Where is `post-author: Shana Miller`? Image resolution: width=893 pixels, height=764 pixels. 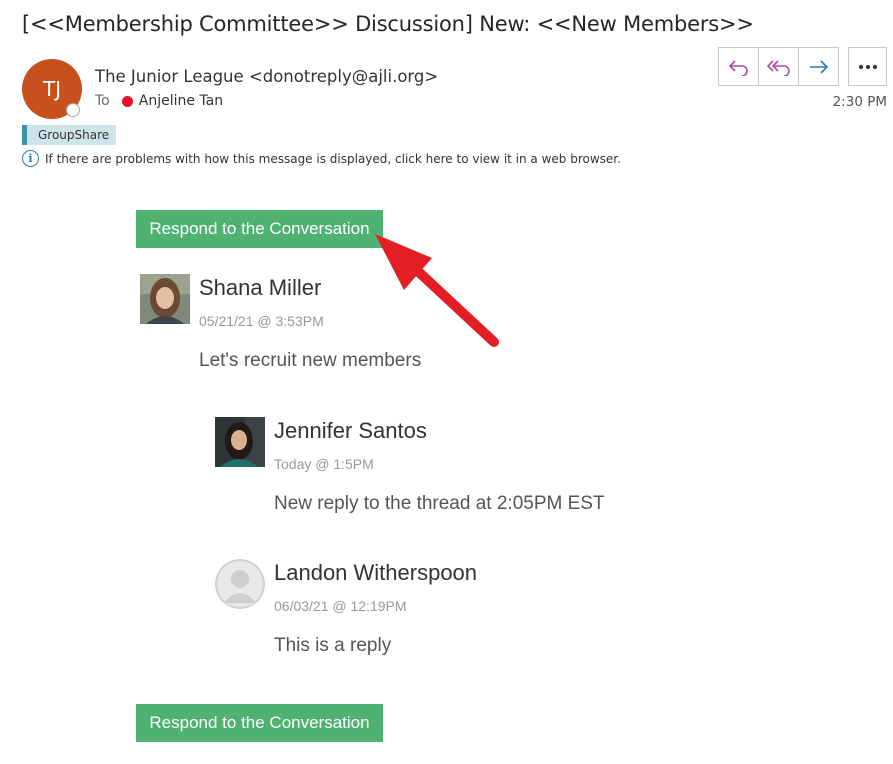 post-author: Shana Miller is located at coordinates (260, 287).